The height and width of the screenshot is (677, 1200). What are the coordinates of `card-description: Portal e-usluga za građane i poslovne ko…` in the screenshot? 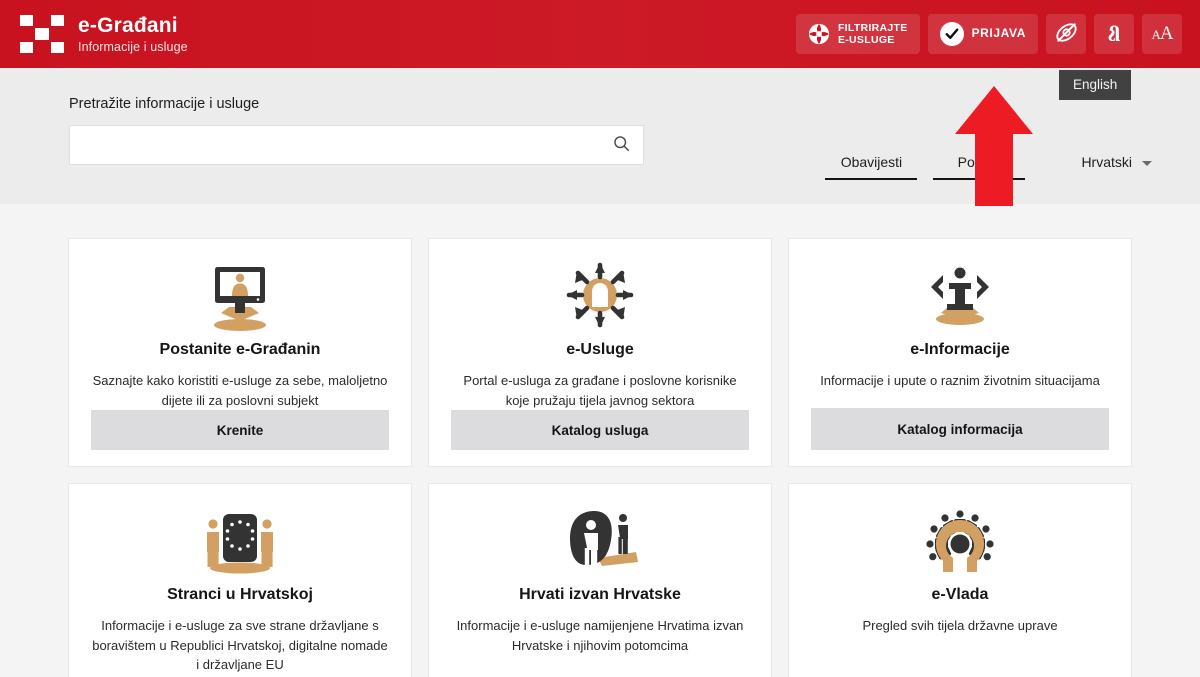 It's located at (600, 390).